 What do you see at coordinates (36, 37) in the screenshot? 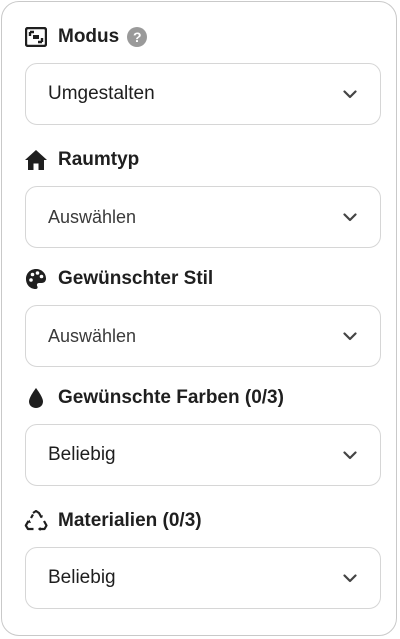
I see `resize-icon` at bounding box center [36, 37].